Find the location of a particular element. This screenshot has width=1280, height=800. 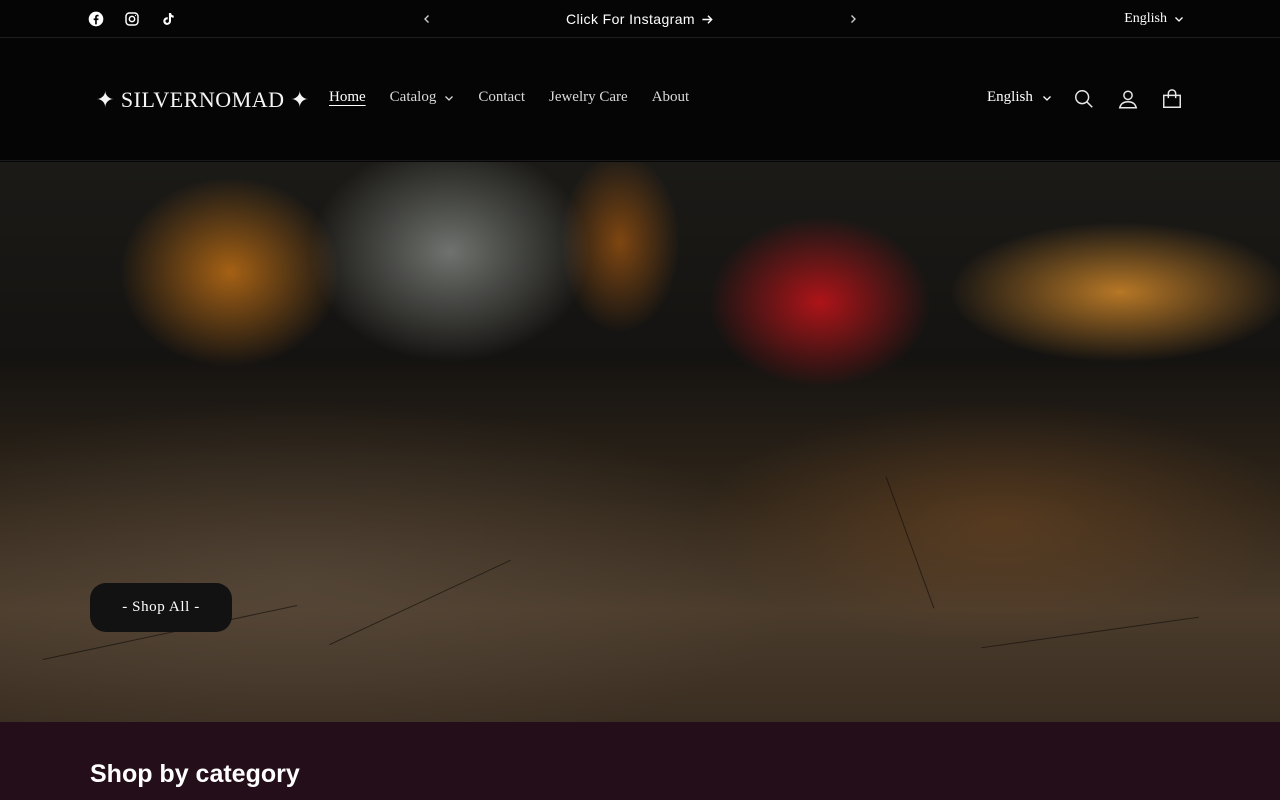

facebook-icon is located at coordinates (96, 19).